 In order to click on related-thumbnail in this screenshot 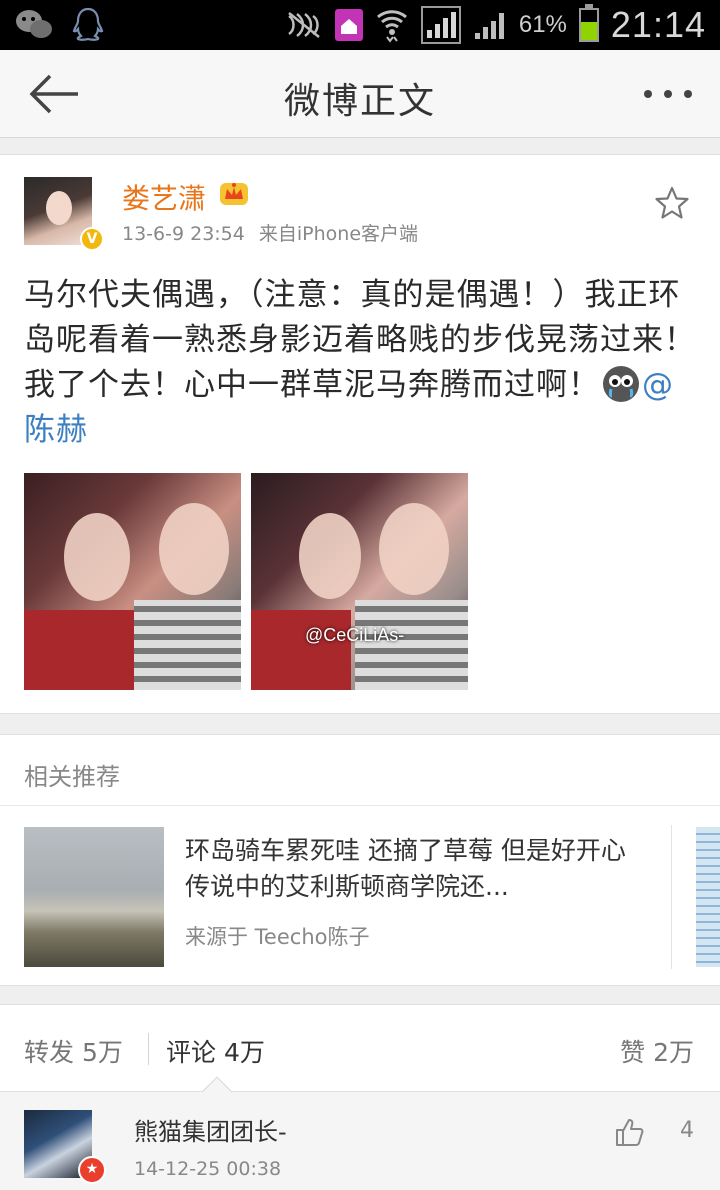, I will do `click(94, 897)`.